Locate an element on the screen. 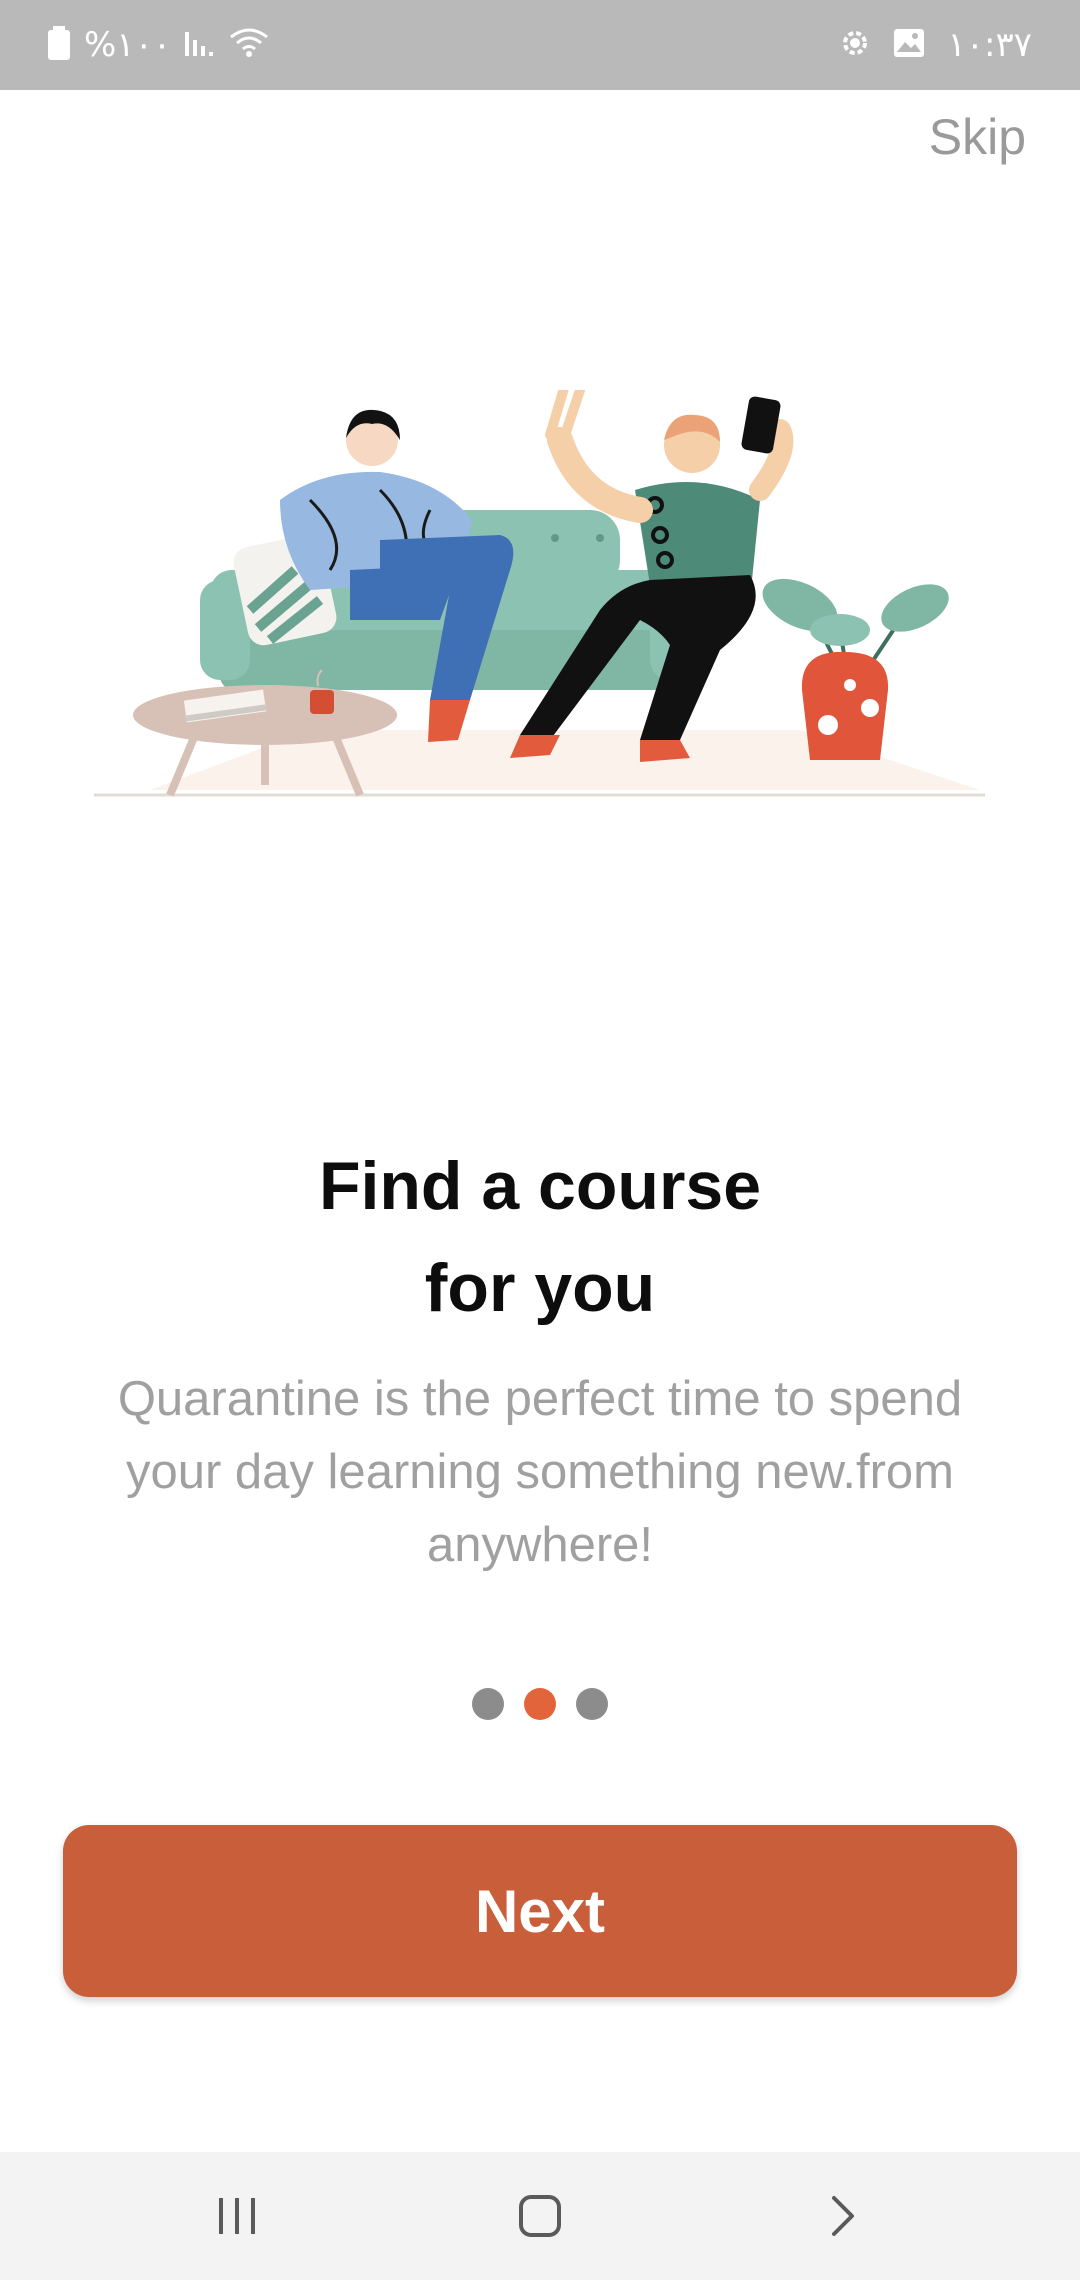 Image resolution: width=1080 pixels, height=2280 pixels. page-indicator is located at coordinates (540, 1704).